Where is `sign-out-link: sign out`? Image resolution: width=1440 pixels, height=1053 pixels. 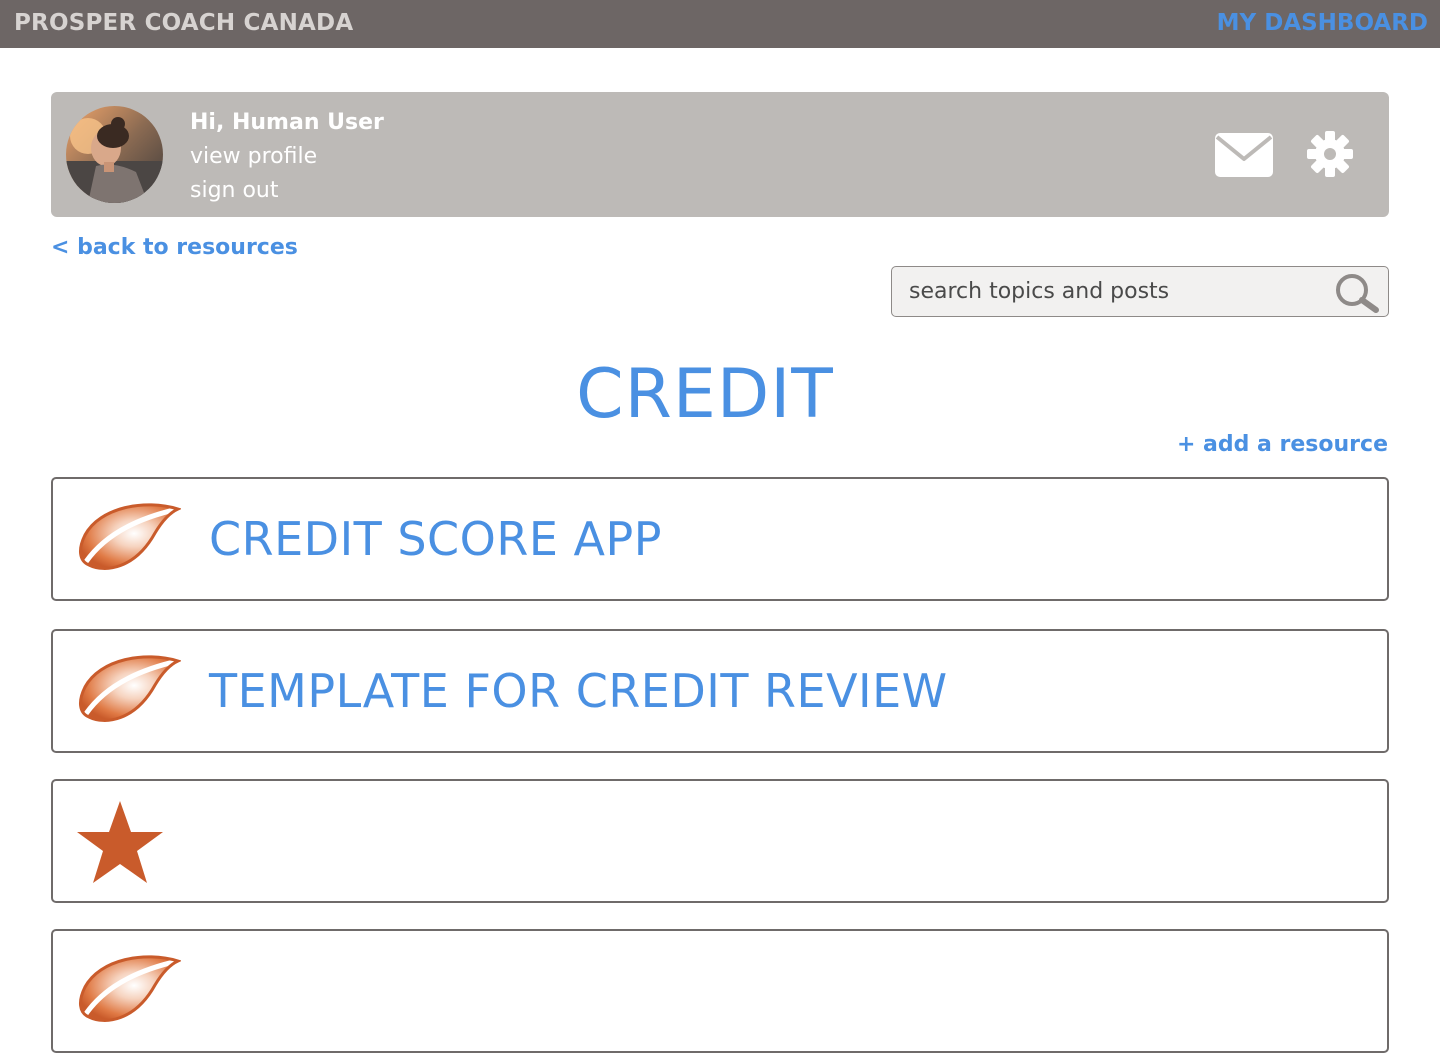 sign-out-link: sign out is located at coordinates (287, 191).